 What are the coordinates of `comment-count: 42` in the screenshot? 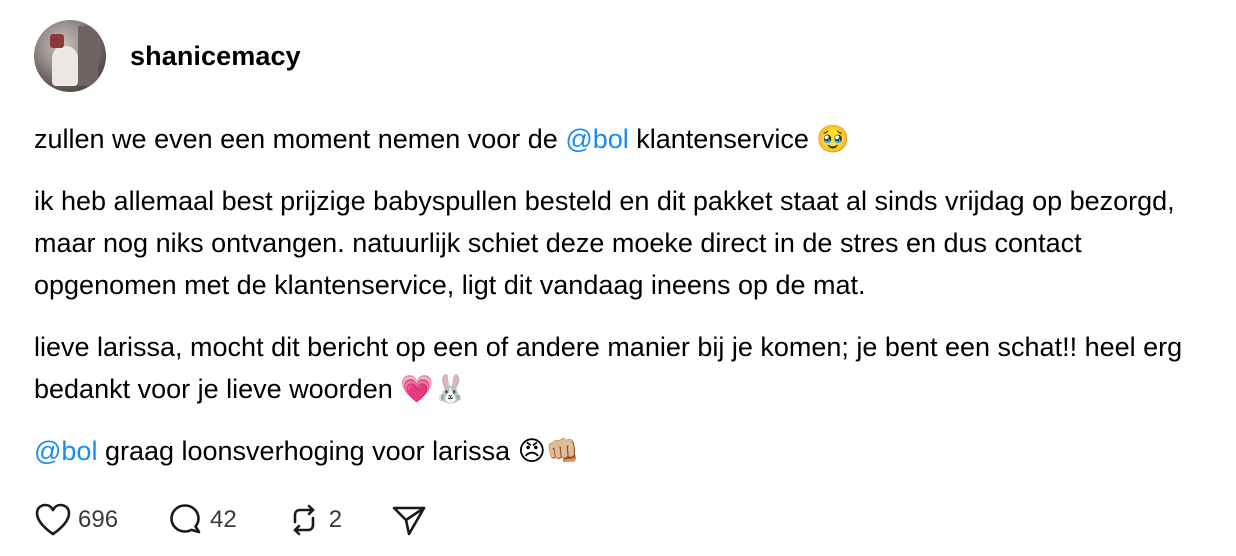 It's located at (223, 519).